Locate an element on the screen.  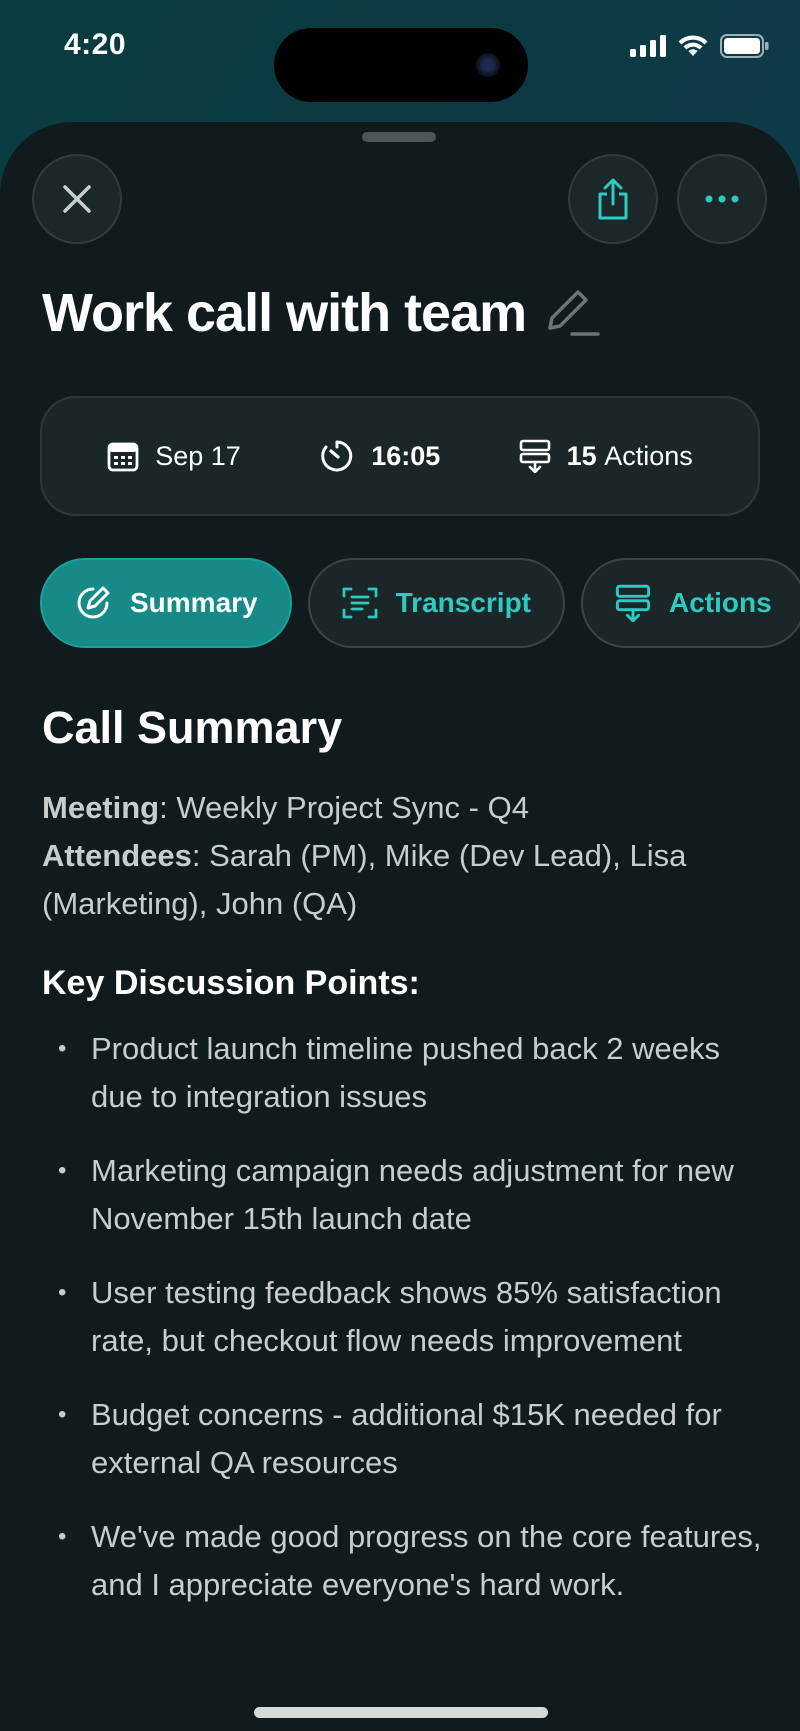
share-icon is located at coordinates (613, 199).